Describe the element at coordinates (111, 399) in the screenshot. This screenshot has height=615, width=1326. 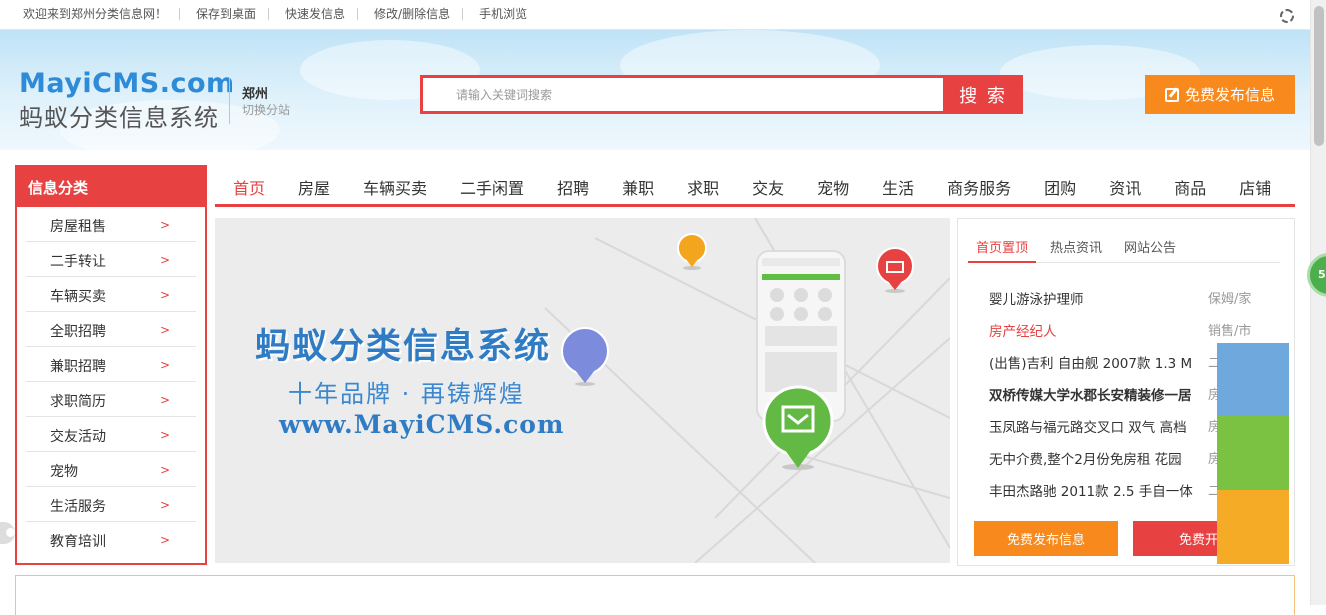
I see `sidebar-item-resumes: 求职简历 >` at that location.